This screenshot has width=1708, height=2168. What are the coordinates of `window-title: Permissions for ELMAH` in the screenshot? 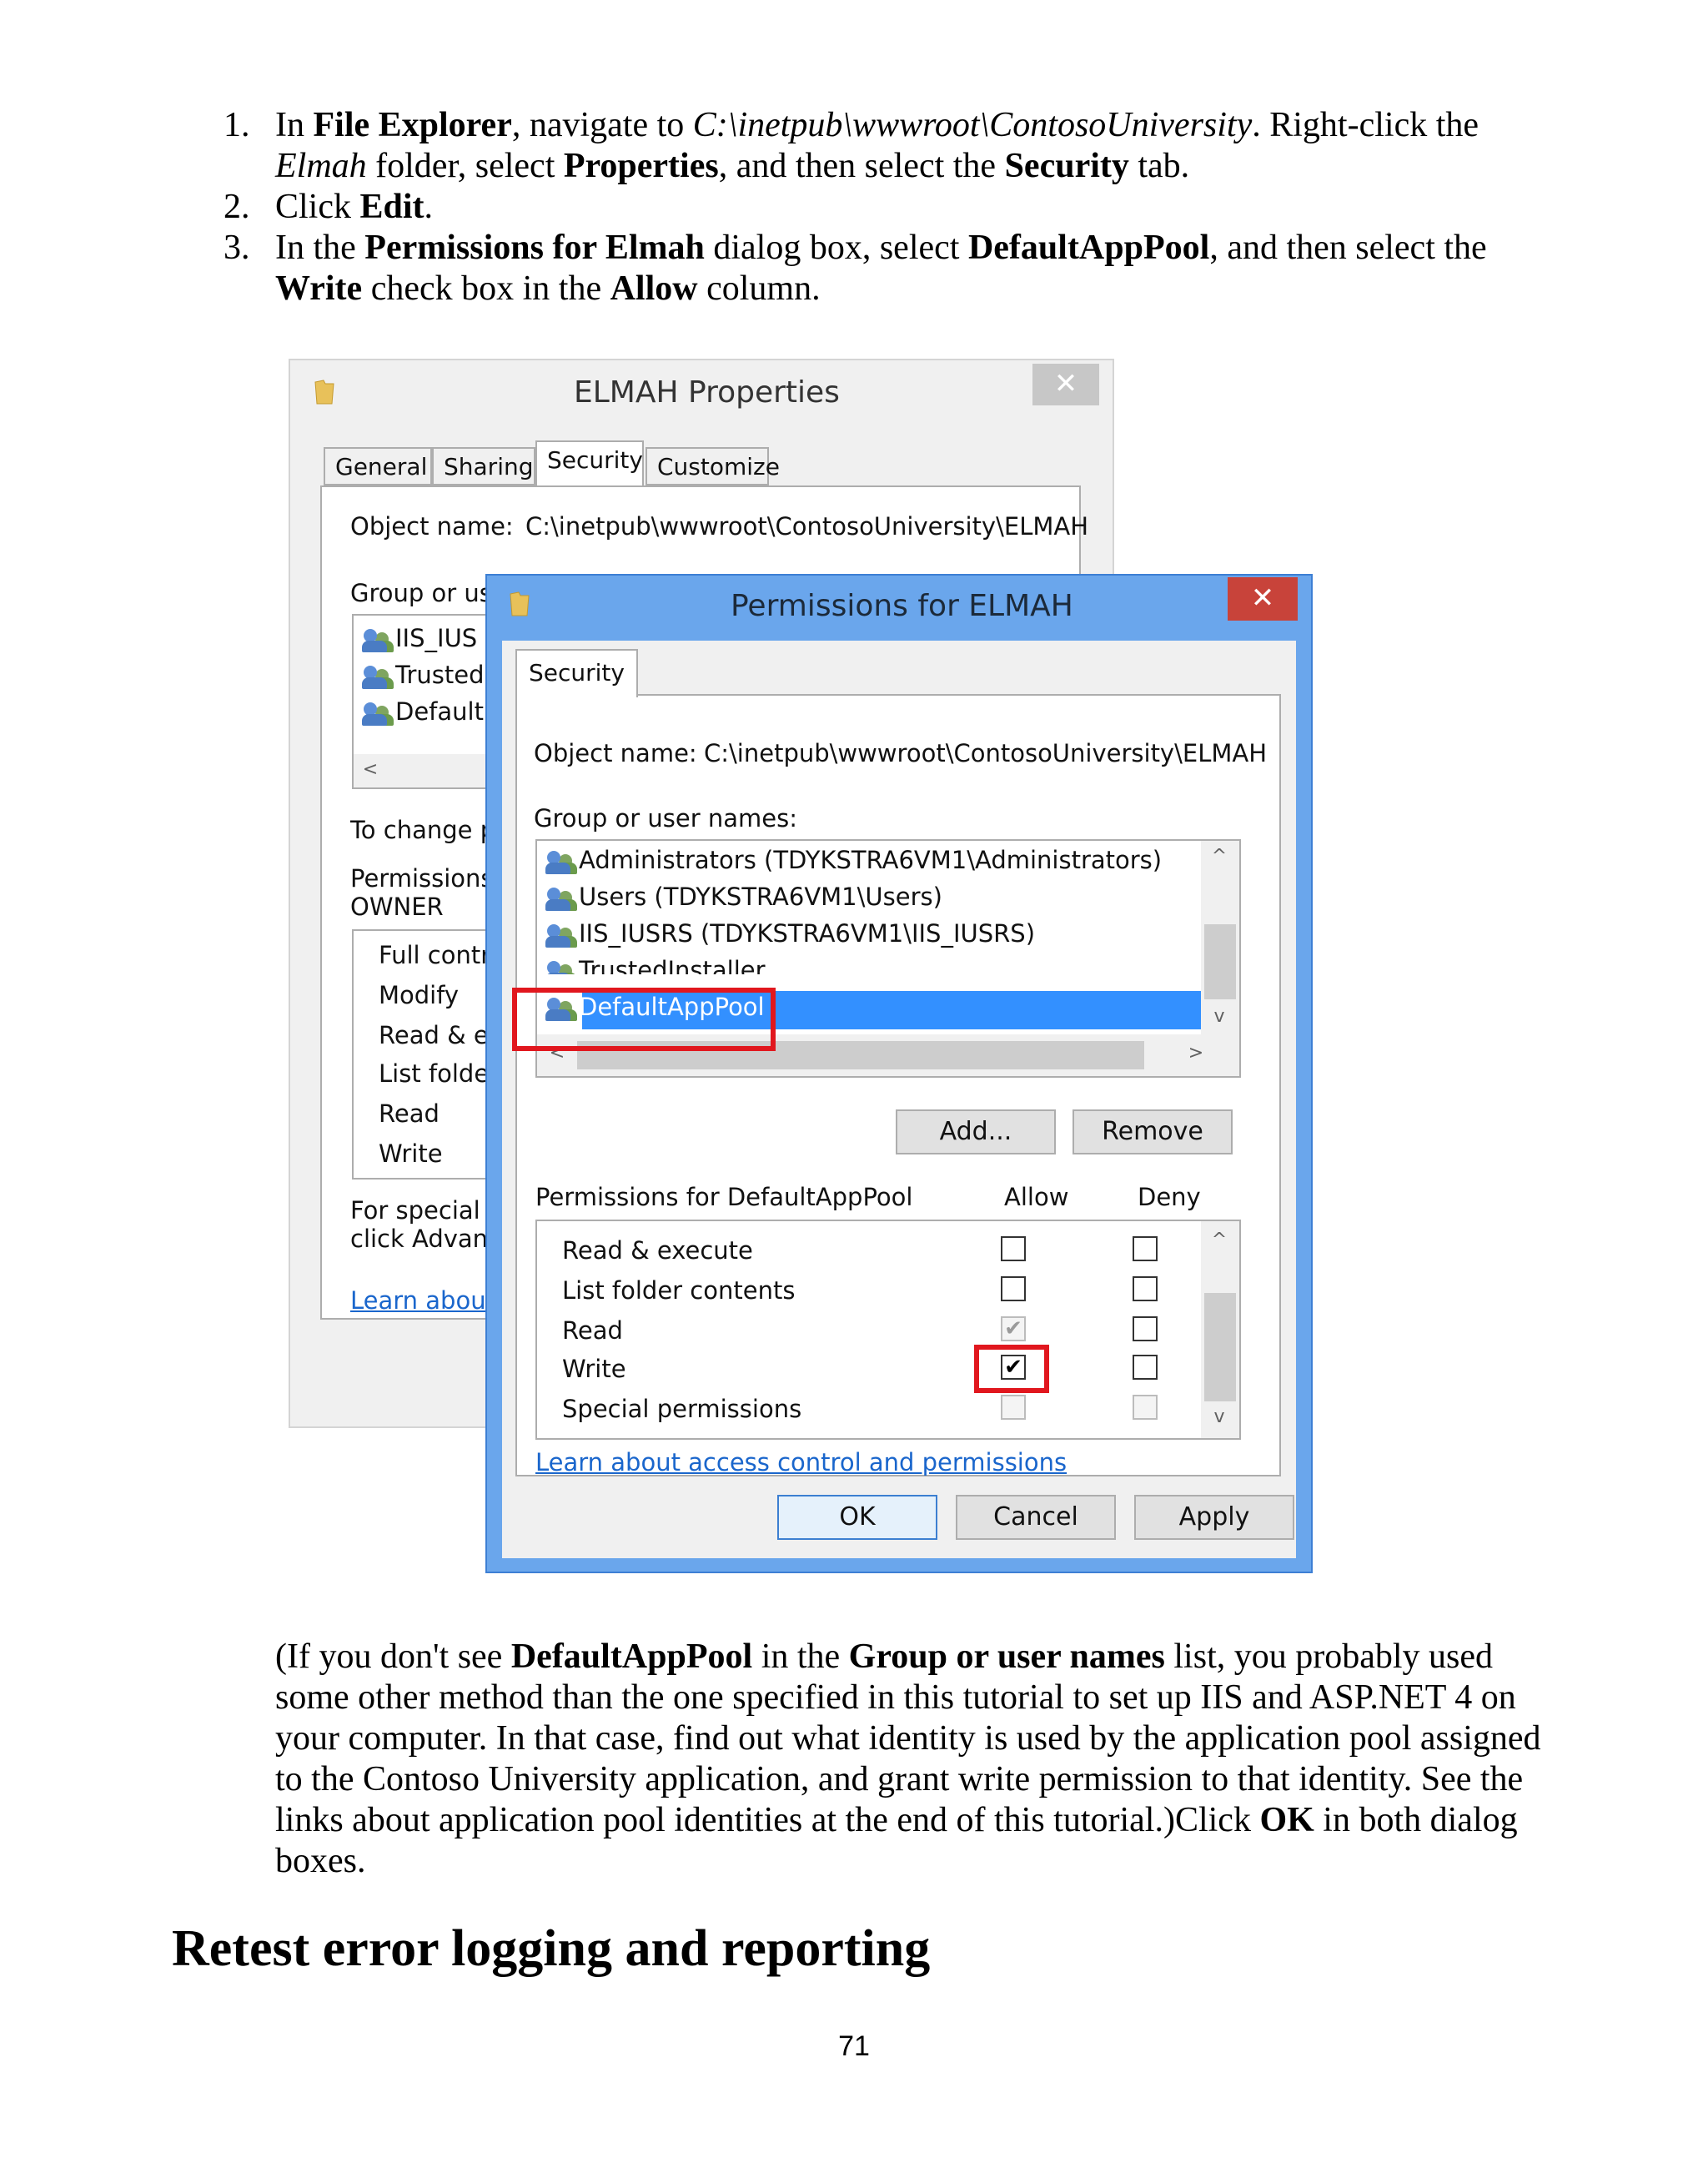 It's located at (902, 606).